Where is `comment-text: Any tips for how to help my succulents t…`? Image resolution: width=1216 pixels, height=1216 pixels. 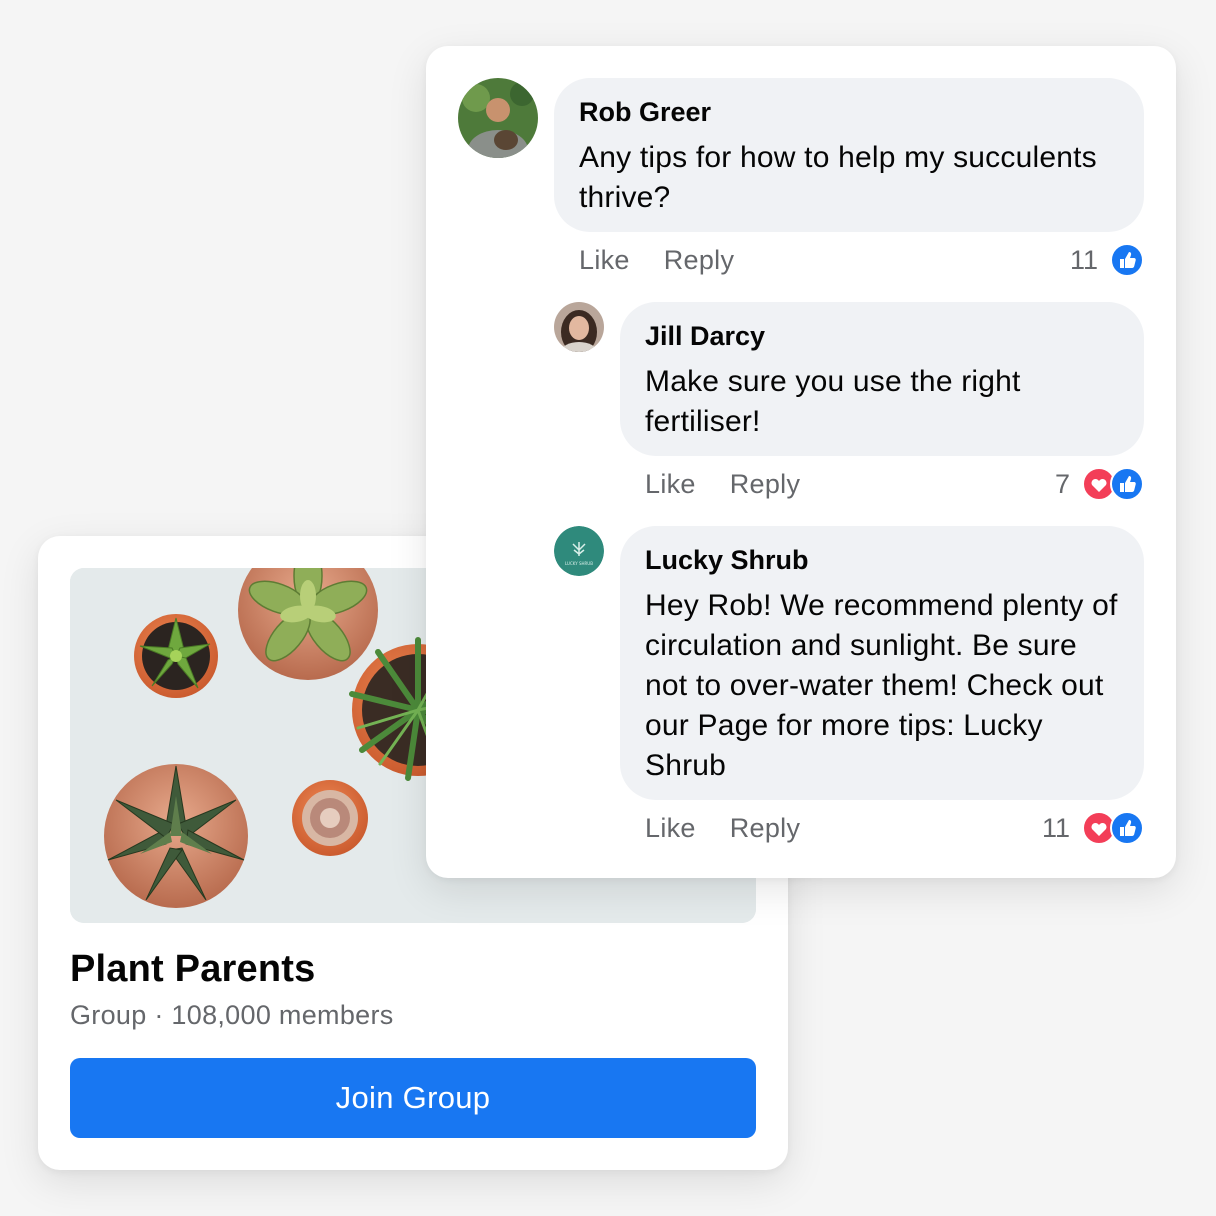 comment-text: Any tips for how to help my succulents t… is located at coordinates (838, 177).